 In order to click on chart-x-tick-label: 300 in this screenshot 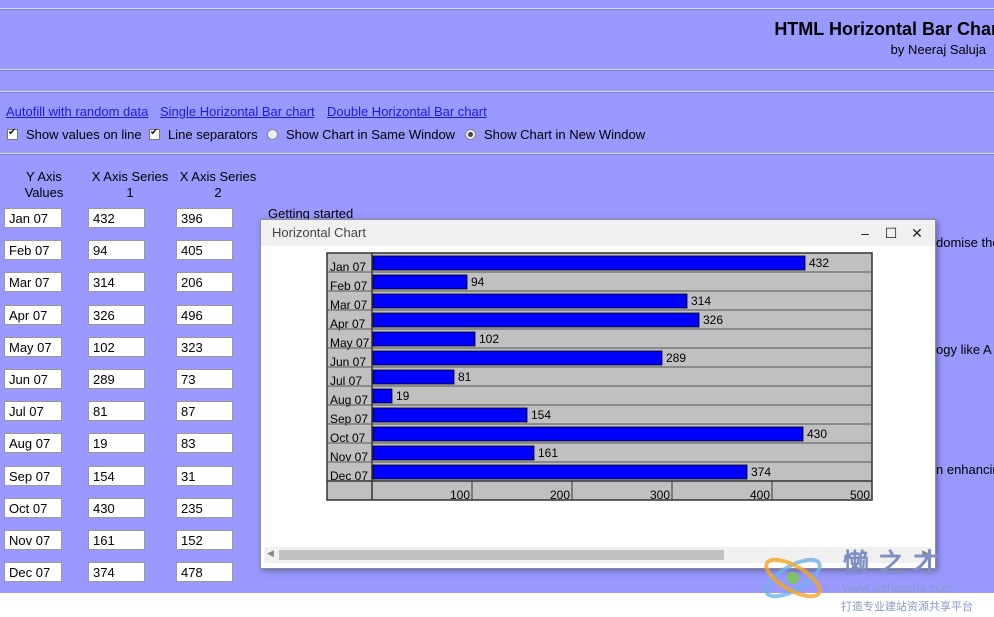, I will do `click(660, 495)`.